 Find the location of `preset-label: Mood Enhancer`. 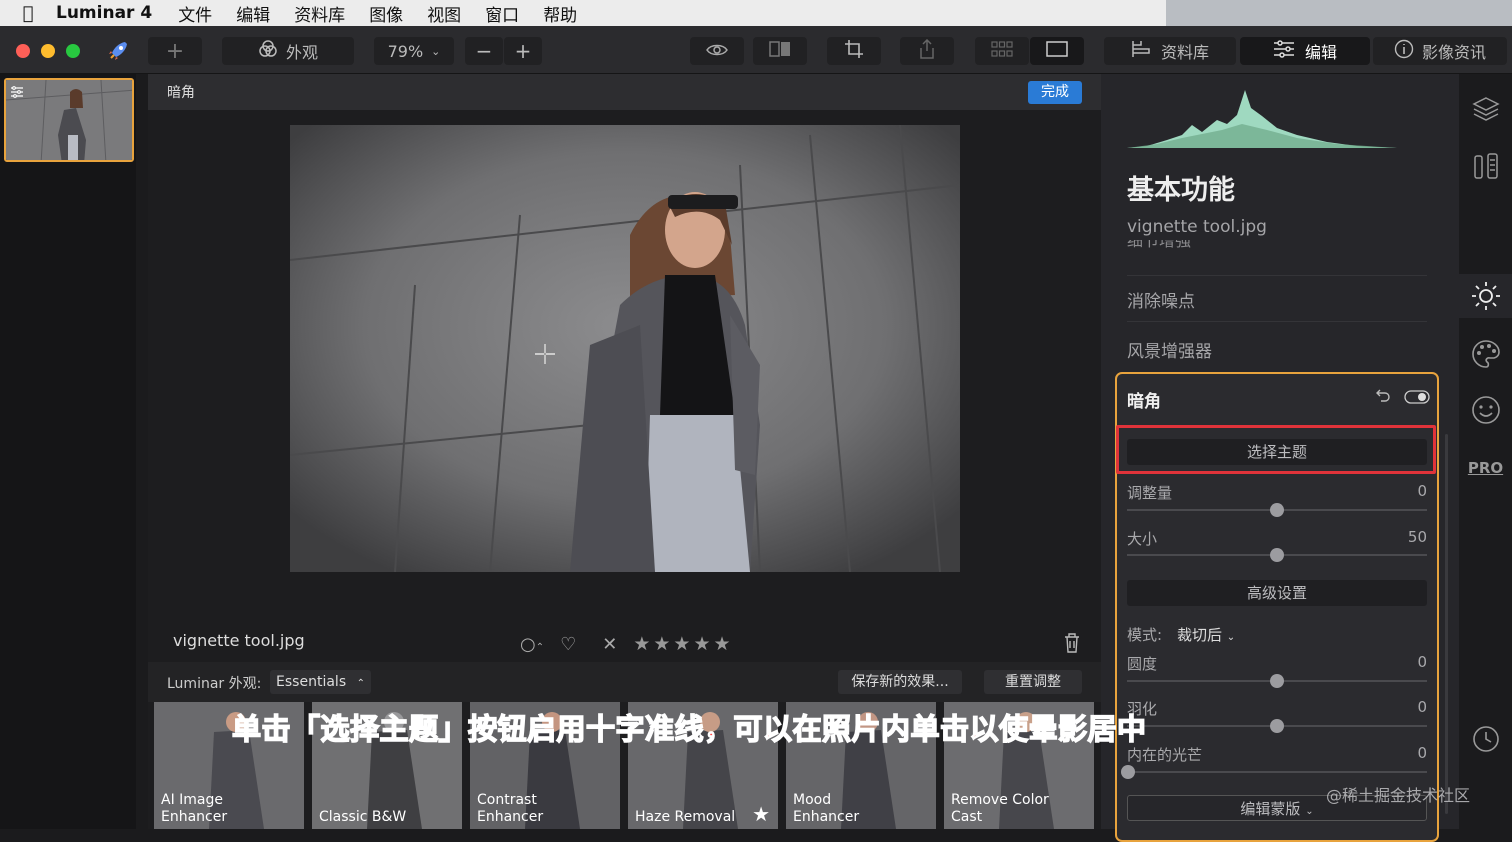

preset-label: Mood Enhancer is located at coordinates (826, 808).